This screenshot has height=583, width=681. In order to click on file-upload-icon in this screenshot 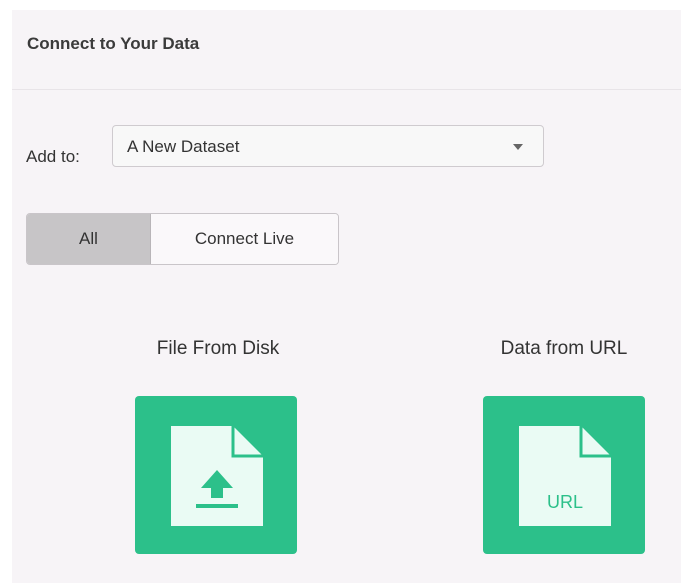, I will do `click(217, 476)`.